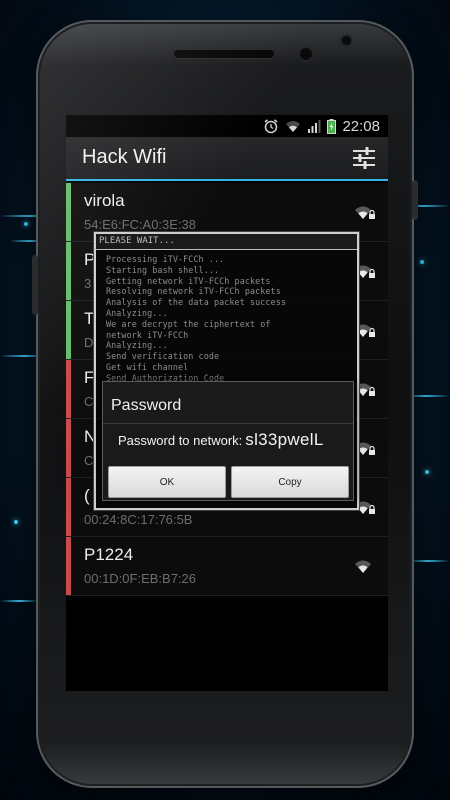 This screenshot has height=800, width=450. Describe the element at coordinates (180, 440) in the screenshot. I see `dialog-message-label: Password to network:` at that location.